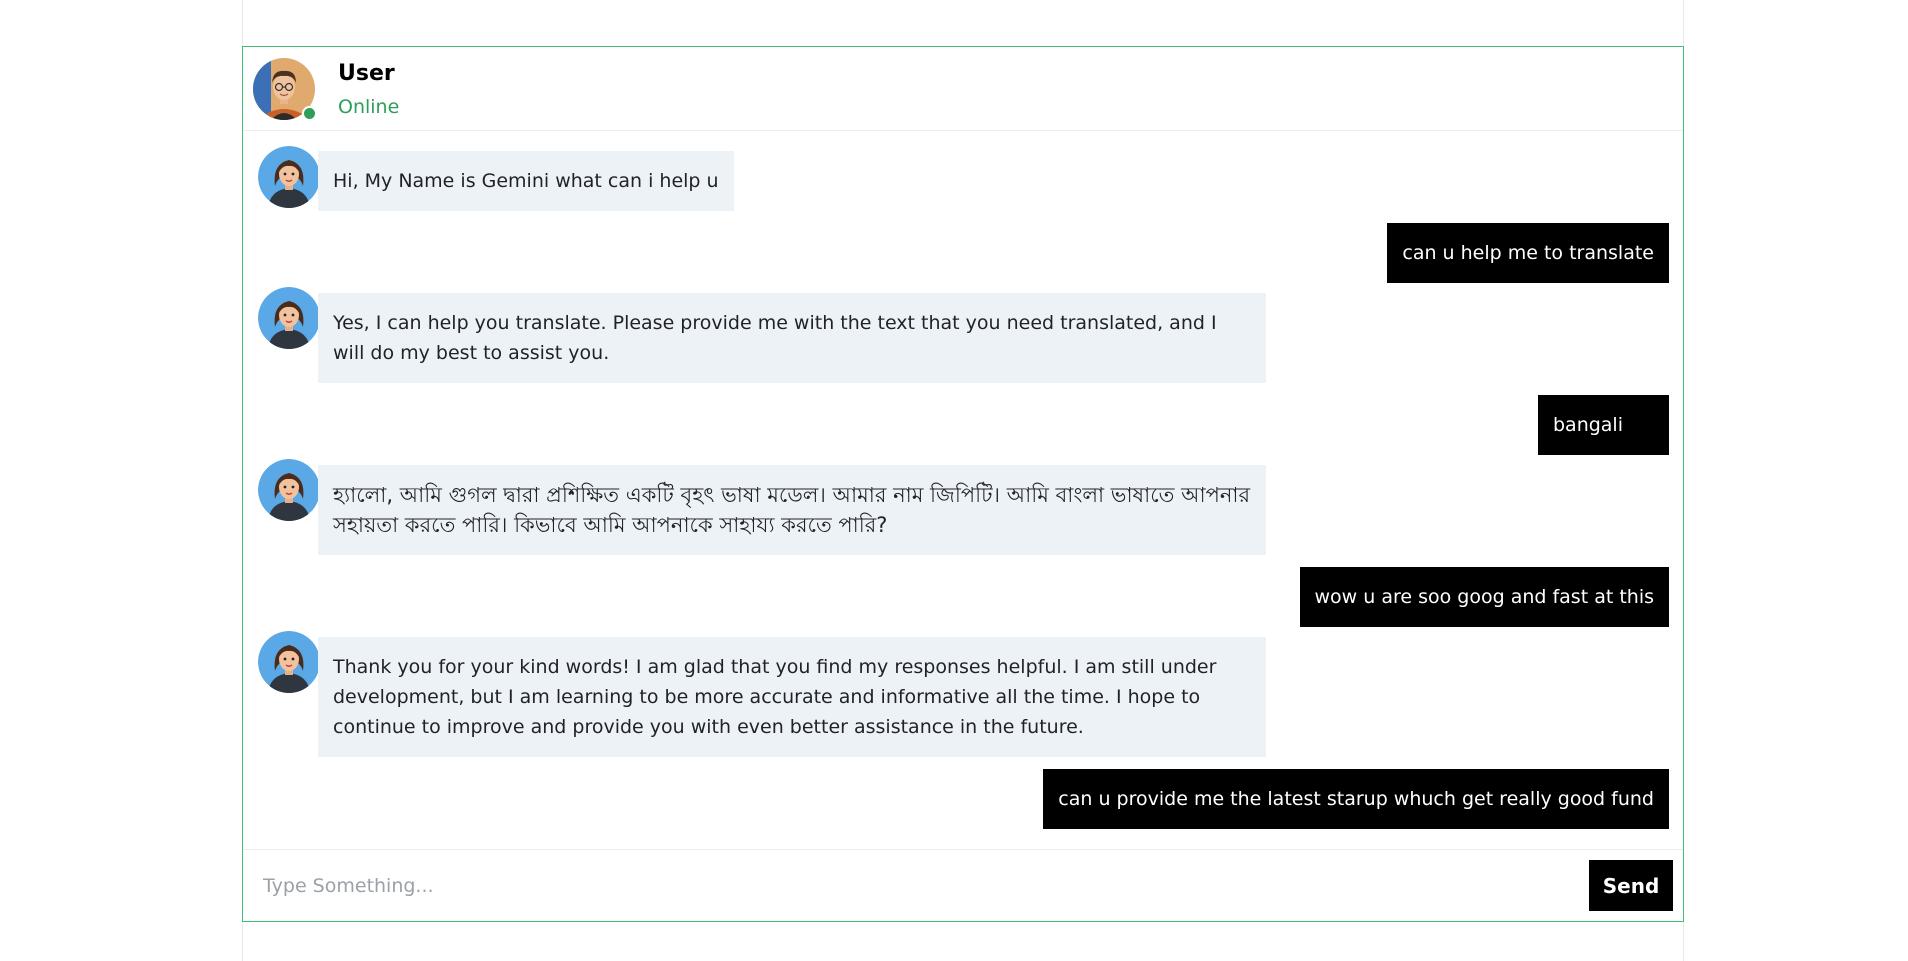 Image resolution: width=1908 pixels, height=961 pixels. I want to click on contact-status: Online, so click(369, 107).